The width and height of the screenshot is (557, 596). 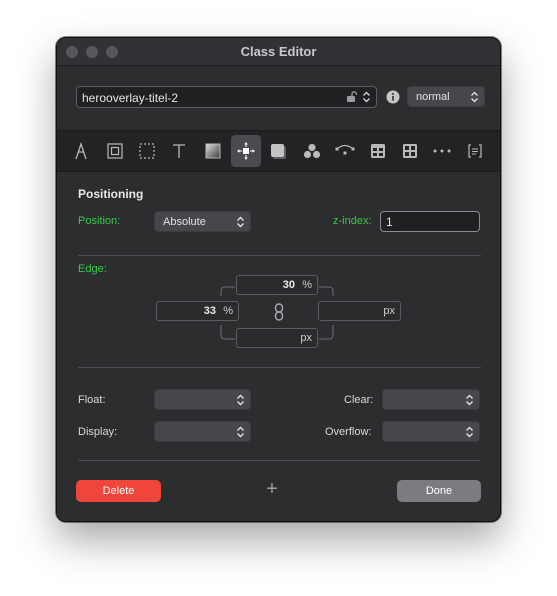 I want to click on code-icon, so click(x=475, y=151).